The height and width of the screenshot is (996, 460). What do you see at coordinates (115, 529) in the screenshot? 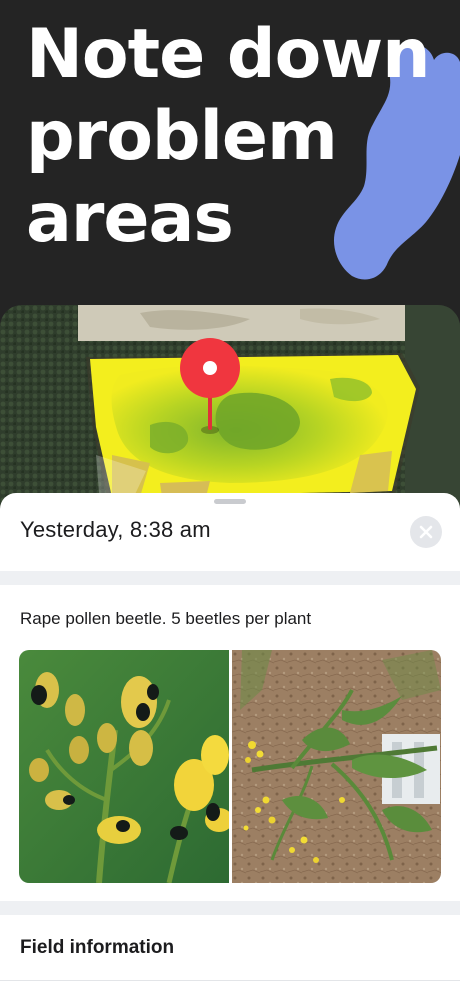
I see `note-timestamp: Yesterday, 8:38 am` at bounding box center [115, 529].